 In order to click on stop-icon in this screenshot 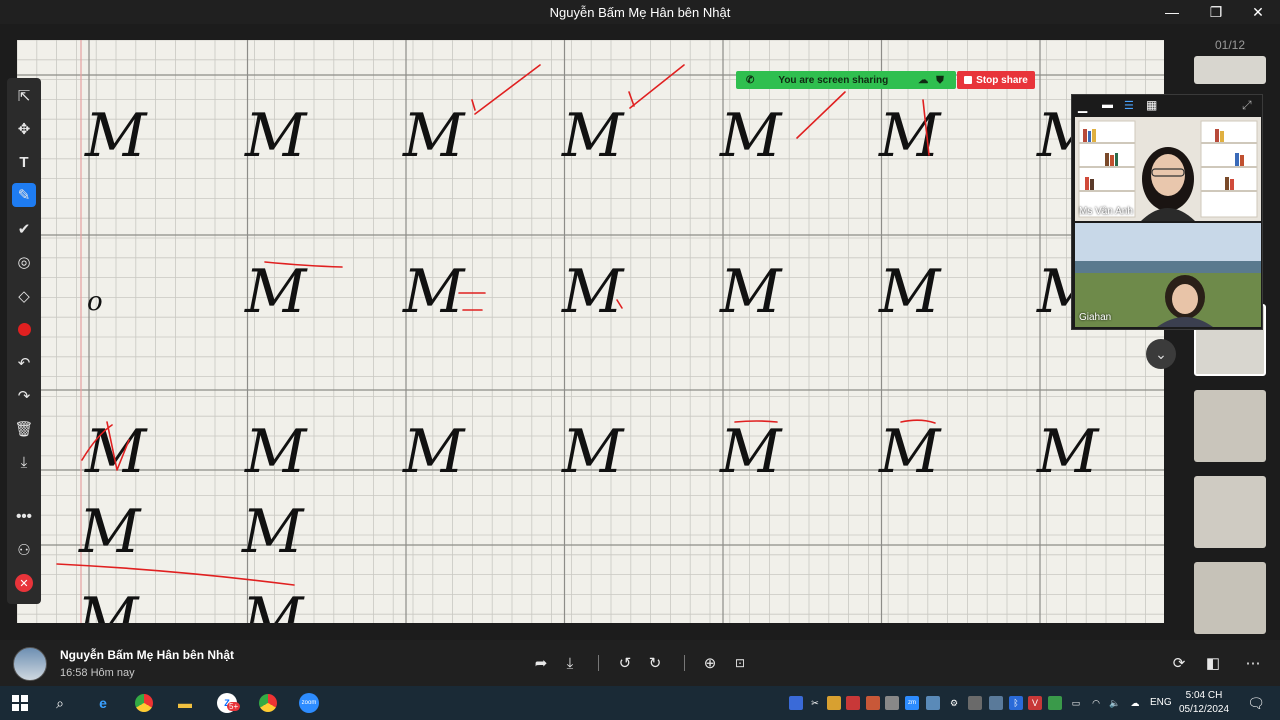, I will do `click(968, 80)`.